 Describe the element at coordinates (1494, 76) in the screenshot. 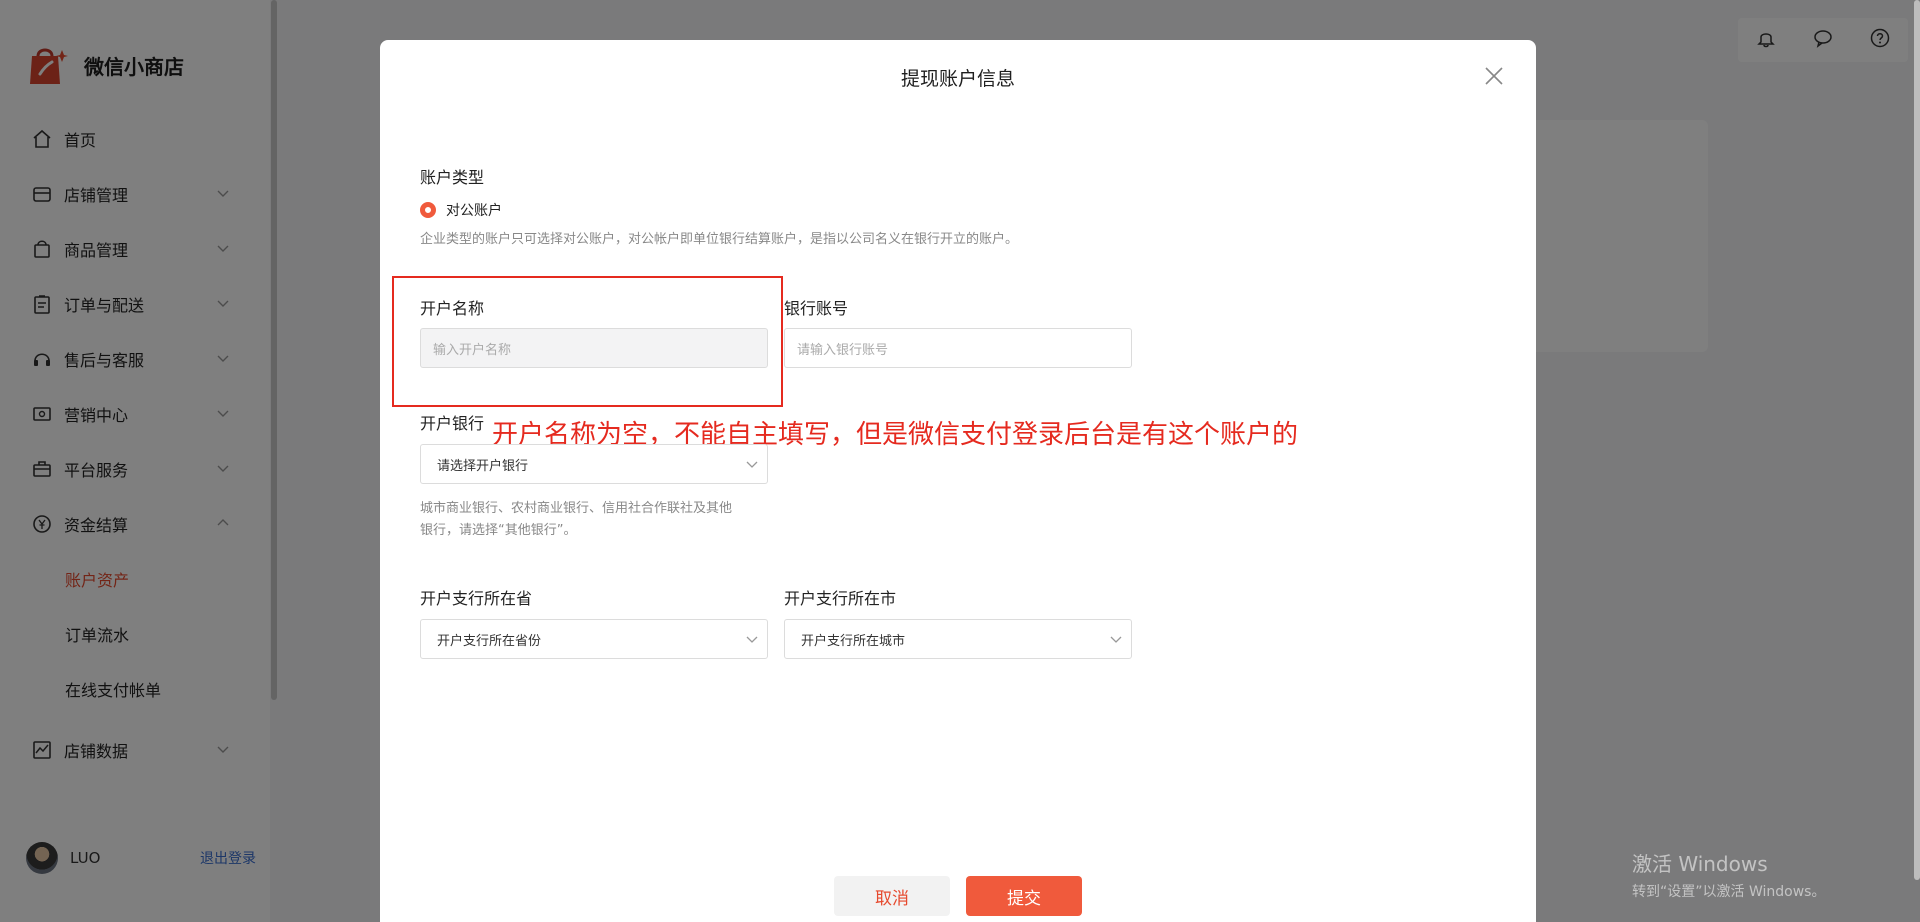

I see `close-icon` at that location.